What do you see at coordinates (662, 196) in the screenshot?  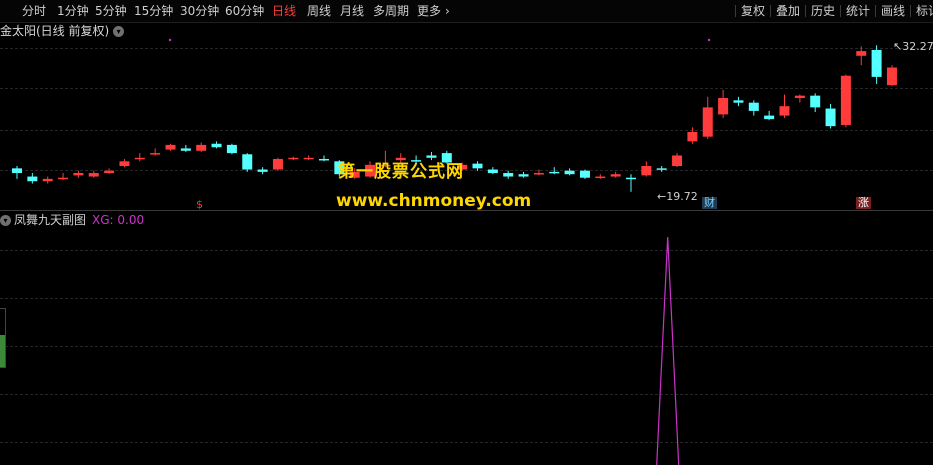 I see `low-price-arrow: ←` at bounding box center [662, 196].